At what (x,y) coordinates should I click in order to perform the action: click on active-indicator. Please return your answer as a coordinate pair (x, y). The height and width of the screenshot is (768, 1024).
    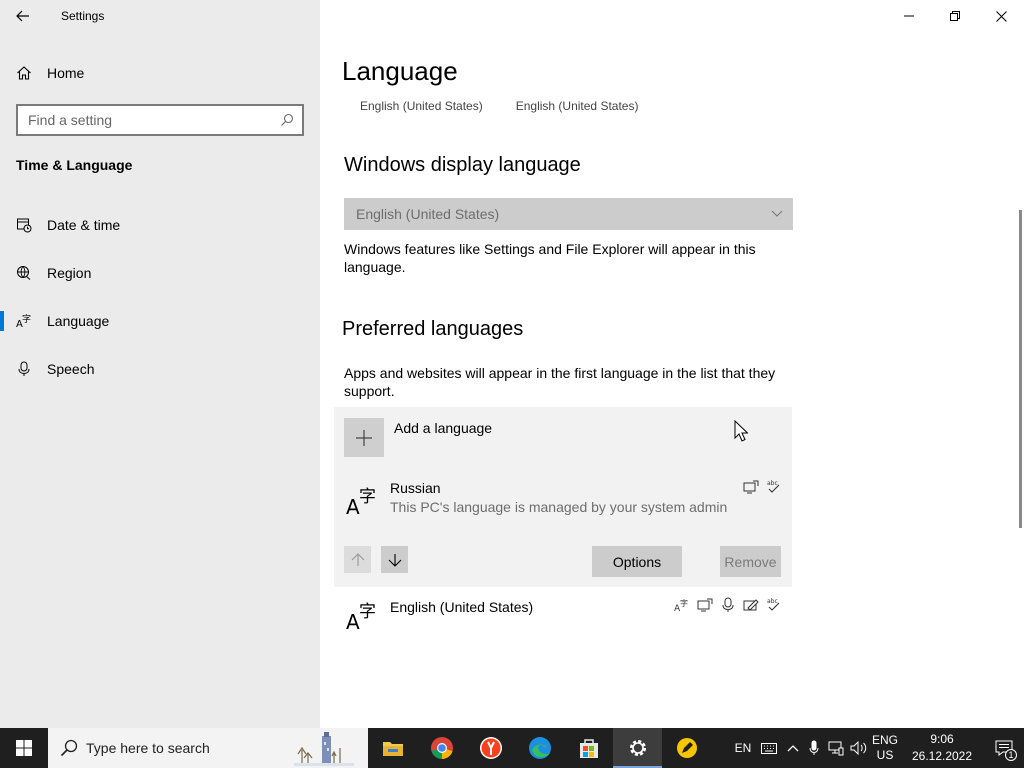
    Looking at the image, I should click on (2, 321).